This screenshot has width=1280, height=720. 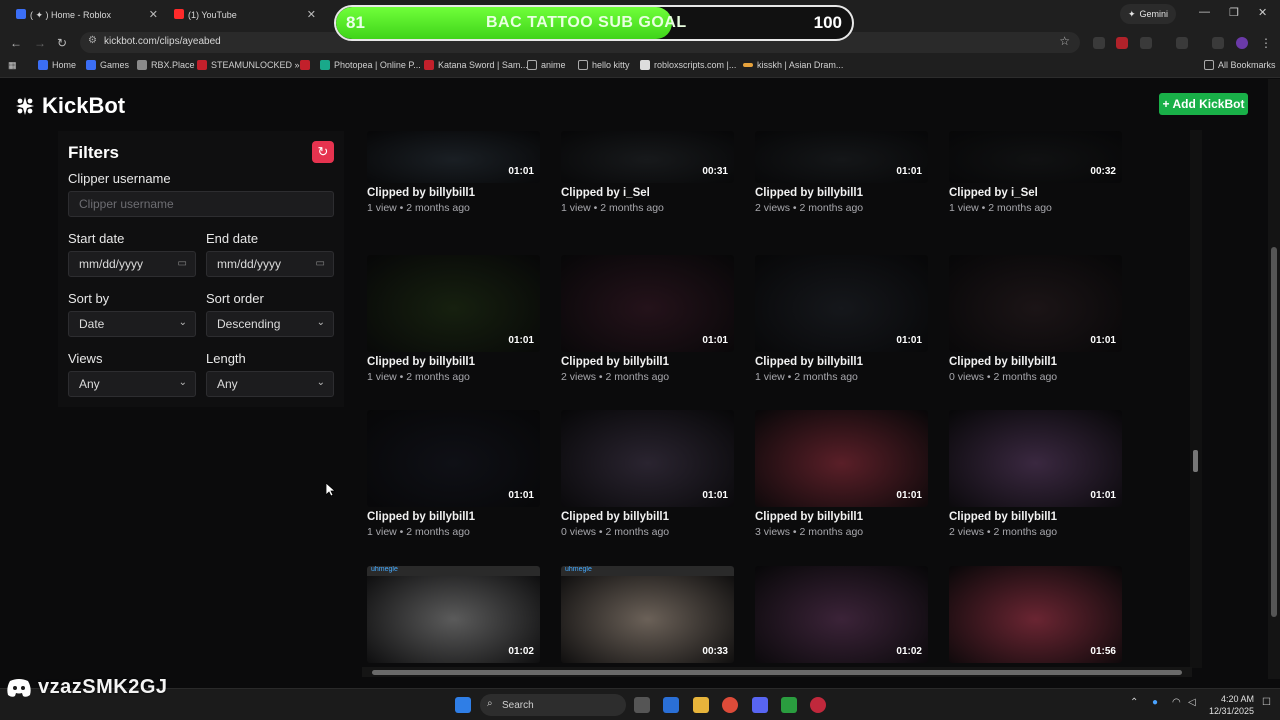 I want to click on maximize-icon: ❐, so click(x=1234, y=12).